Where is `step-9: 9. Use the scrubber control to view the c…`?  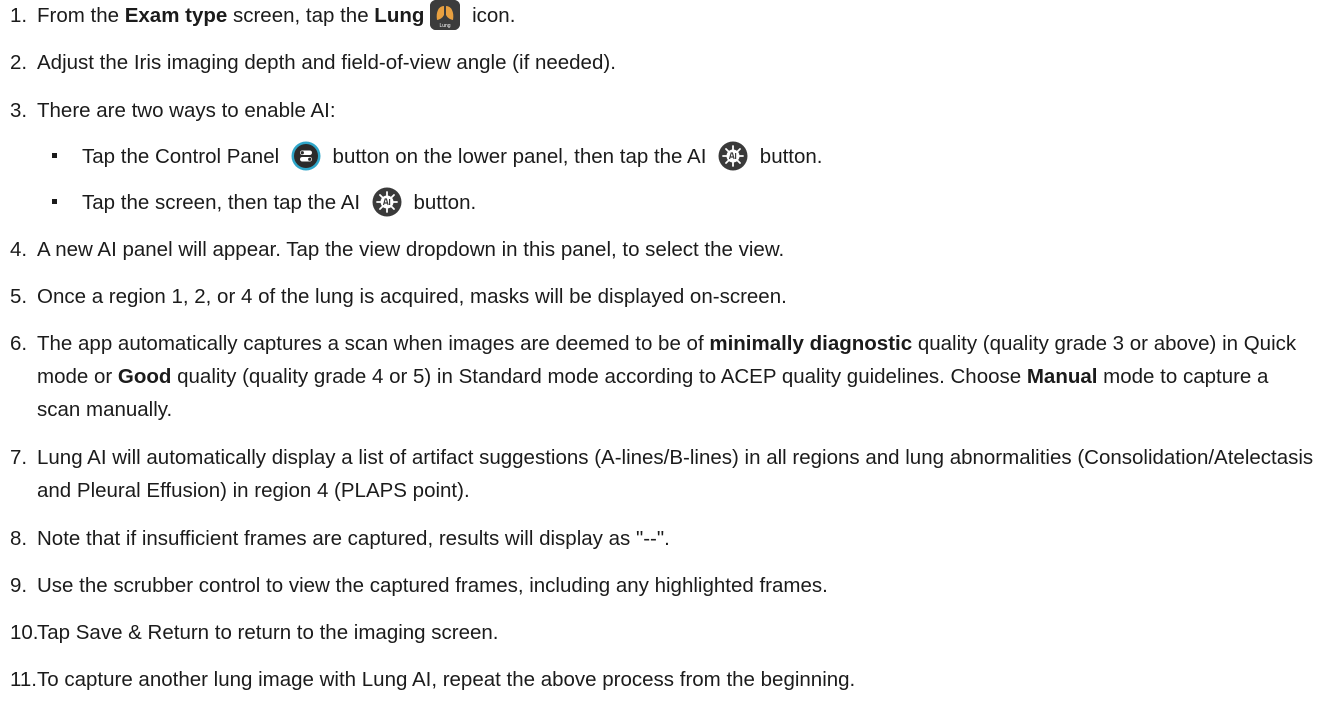 step-9: 9. Use the scrubber control to view the c… is located at coordinates (419, 585).